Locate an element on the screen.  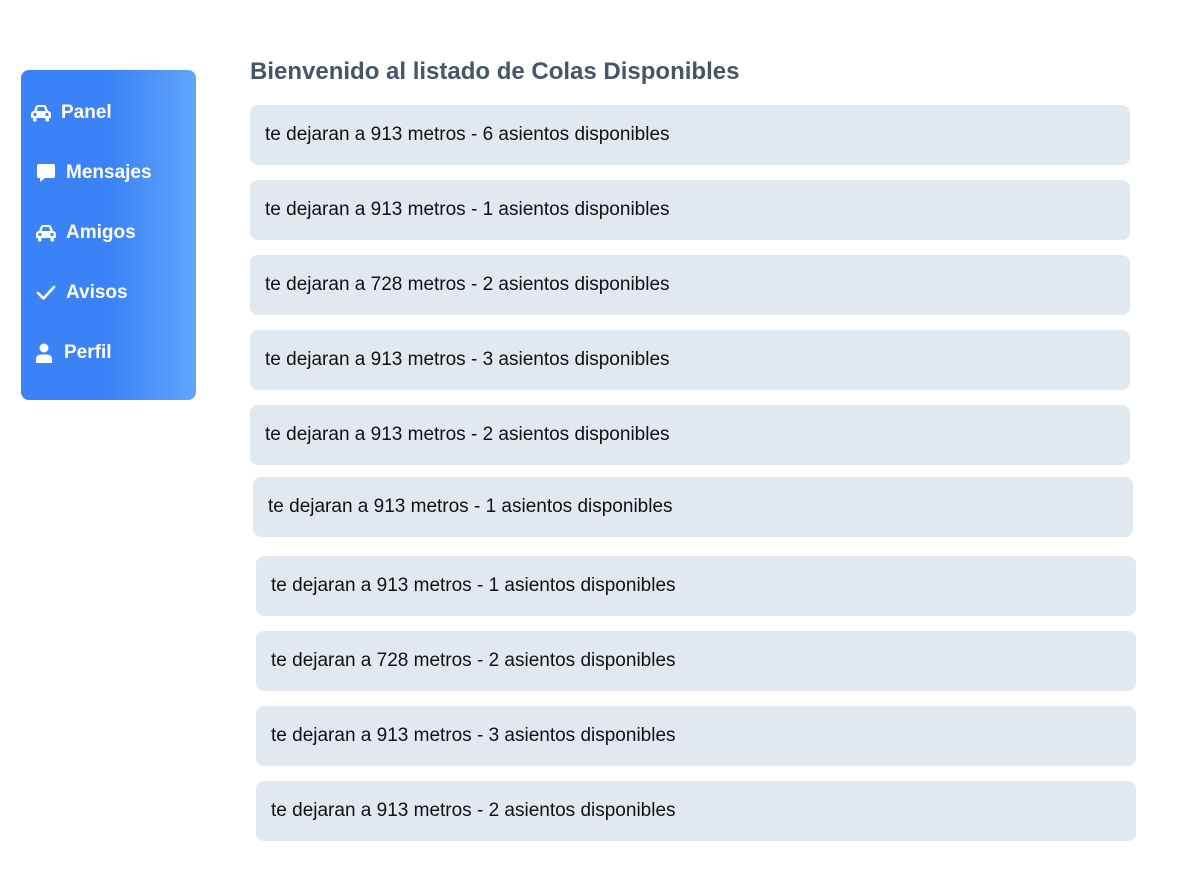
sidebar-item-avisos: Avisos is located at coordinates (81, 293).